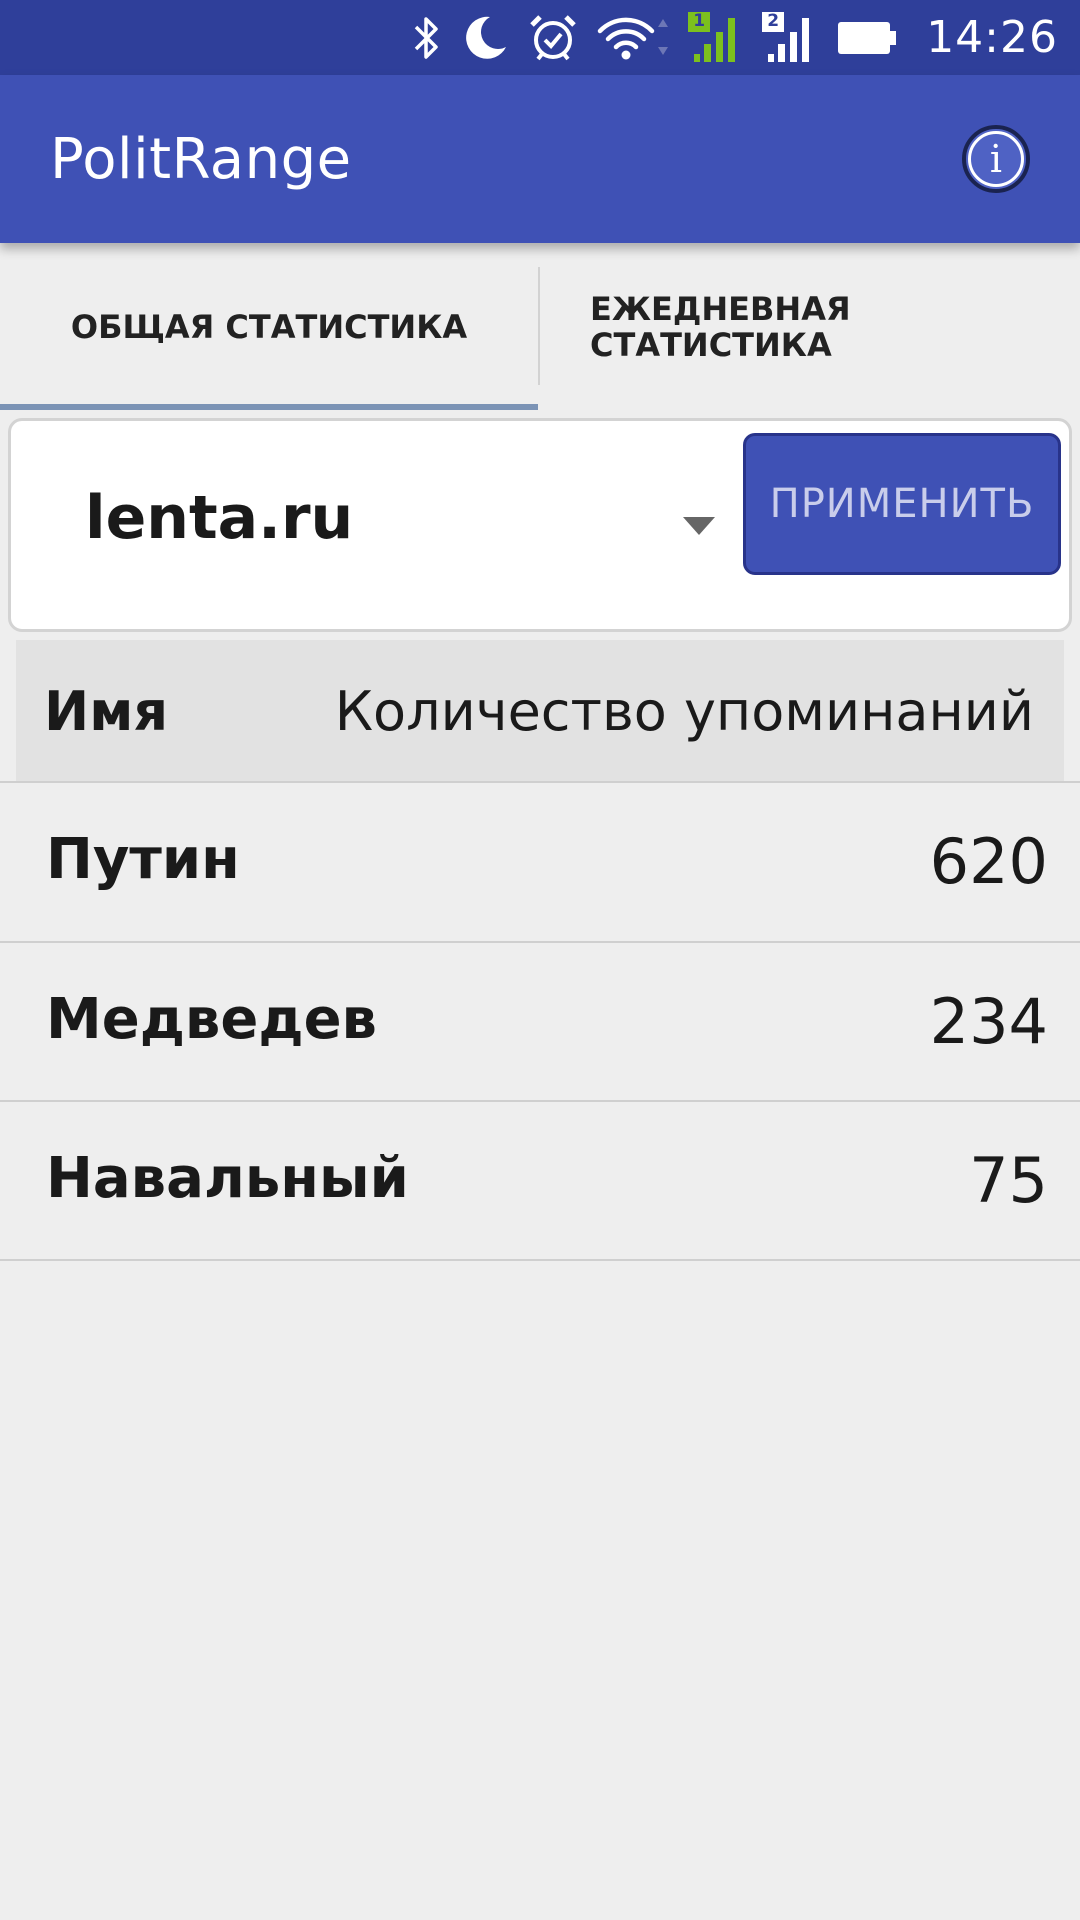 This screenshot has width=1080, height=1920. What do you see at coordinates (773, 20) in the screenshot?
I see `sim2-label: 2` at bounding box center [773, 20].